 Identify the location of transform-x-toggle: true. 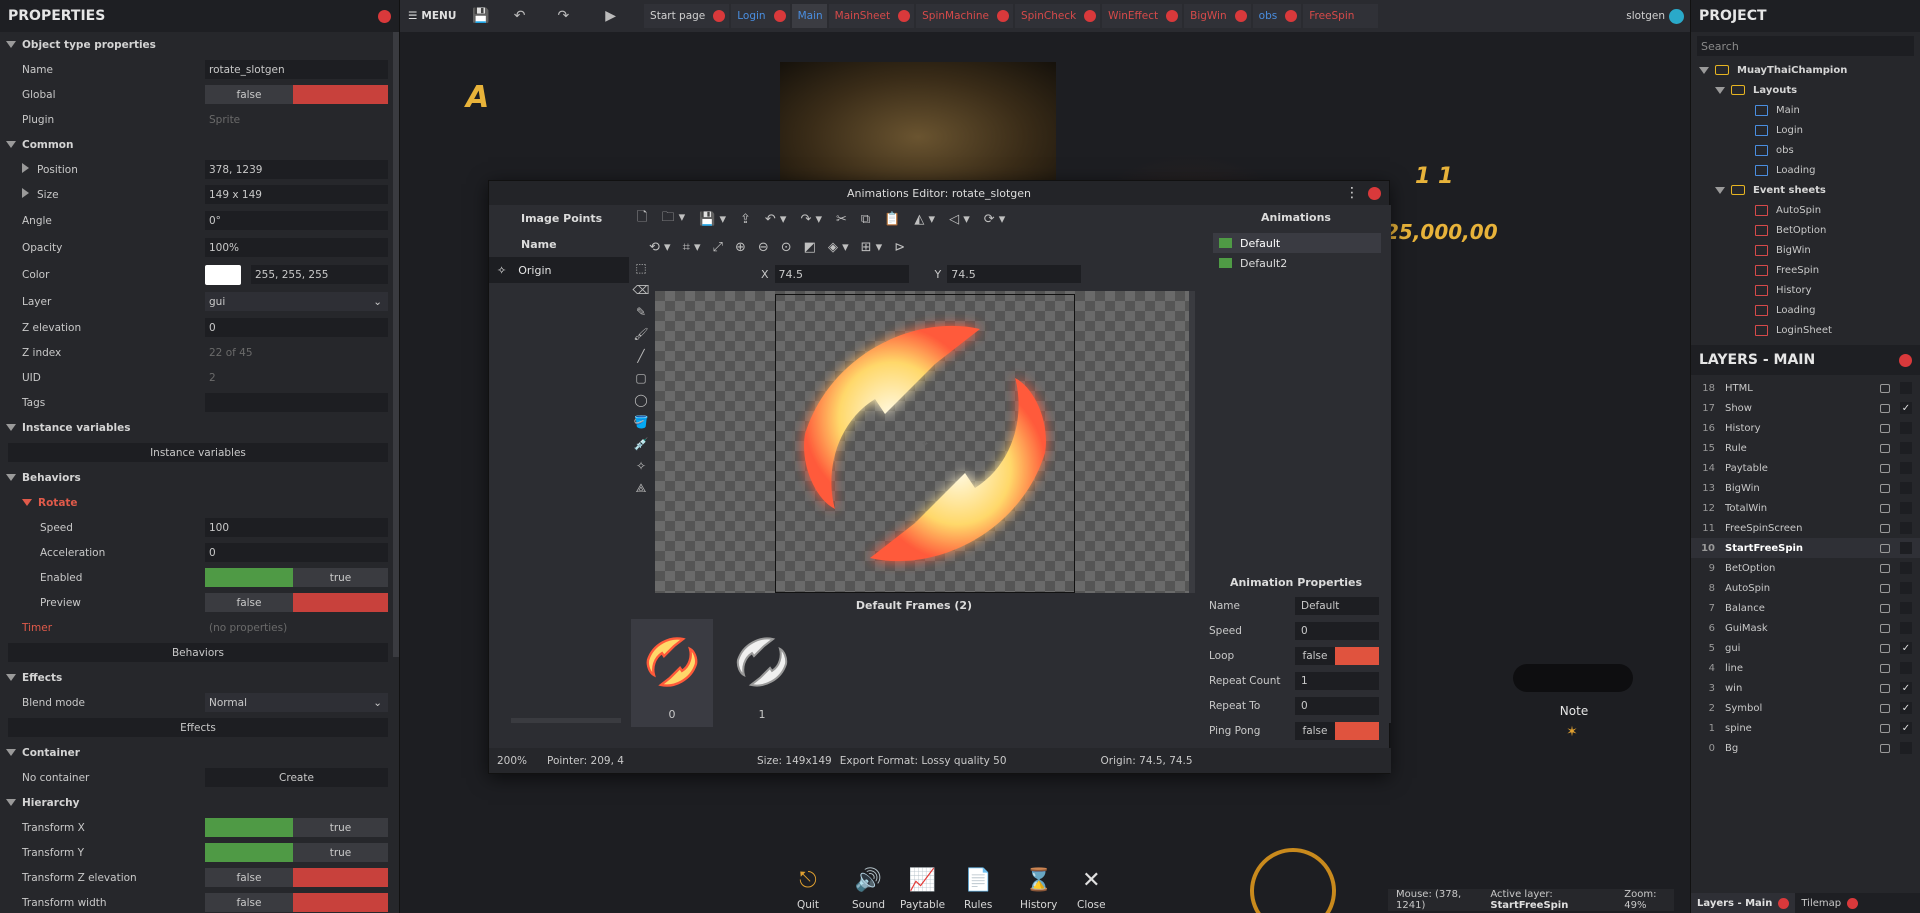
(296, 827).